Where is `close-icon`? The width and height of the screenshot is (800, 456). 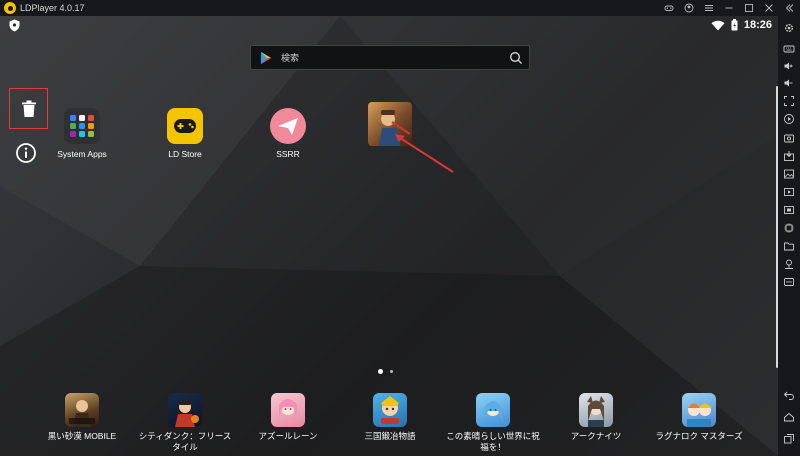 close-icon is located at coordinates (769, 8).